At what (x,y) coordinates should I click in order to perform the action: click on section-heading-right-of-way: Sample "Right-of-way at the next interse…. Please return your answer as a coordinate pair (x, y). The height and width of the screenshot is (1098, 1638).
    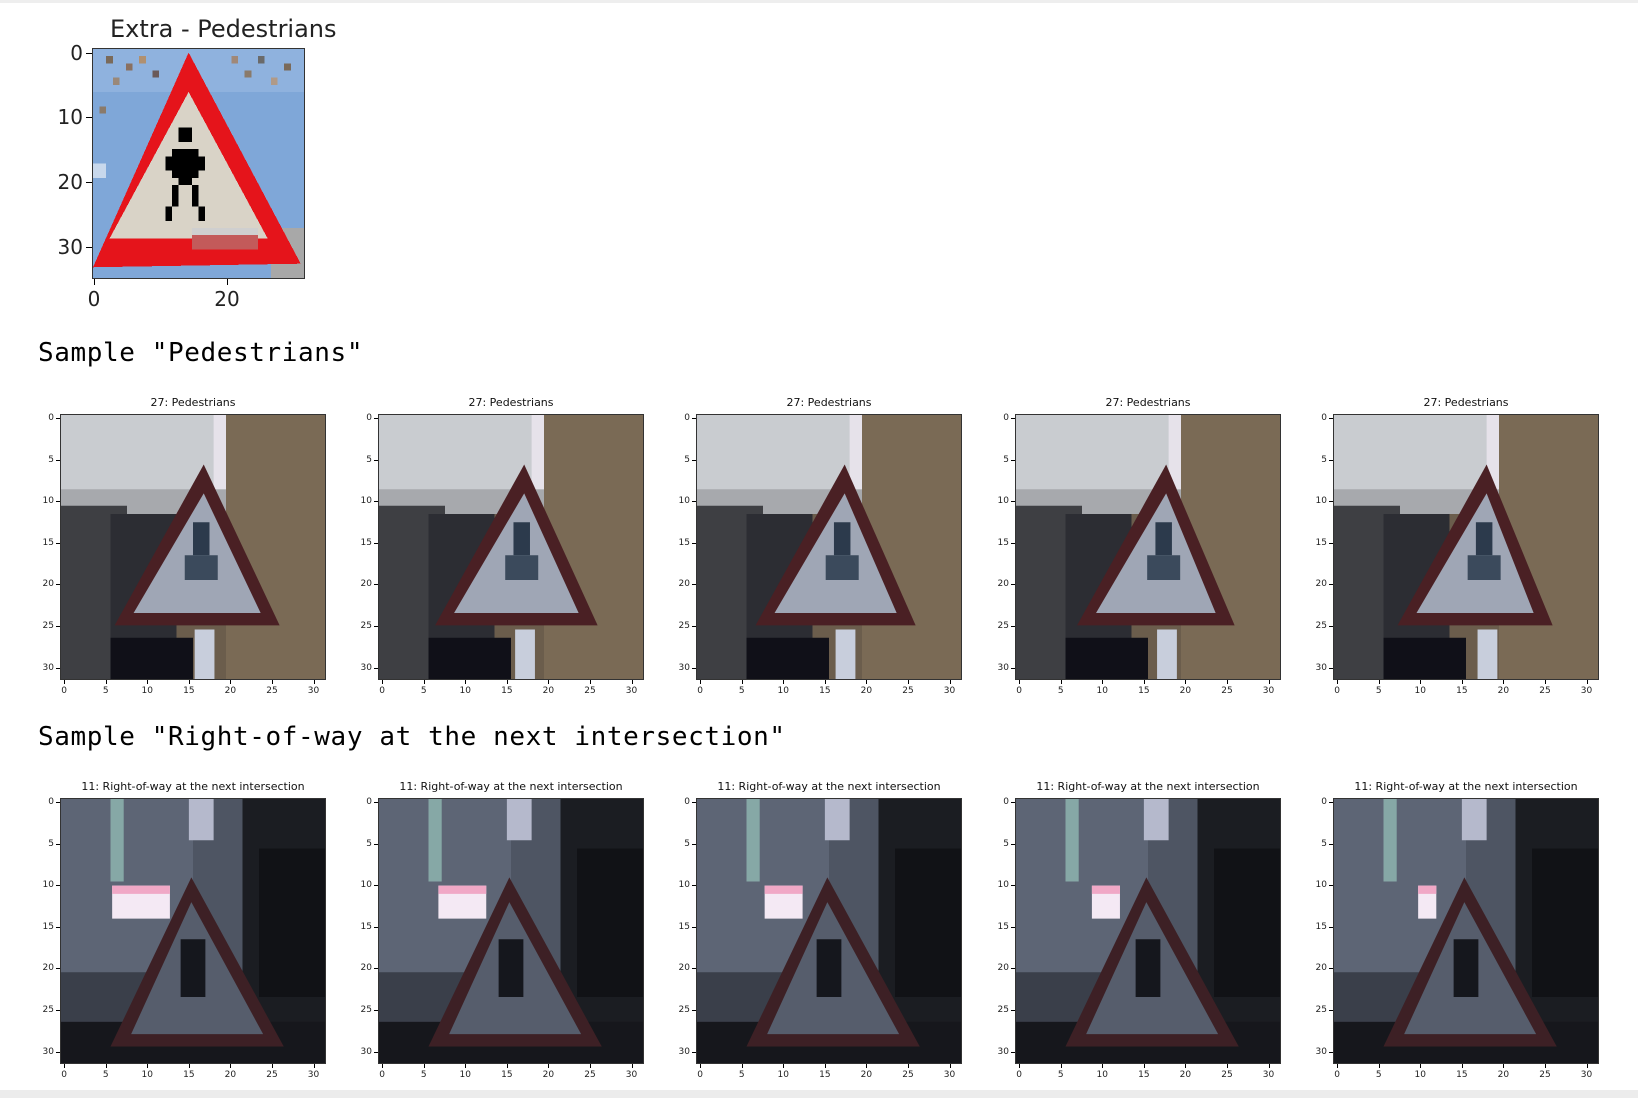
    Looking at the image, I should click on (412, 737).